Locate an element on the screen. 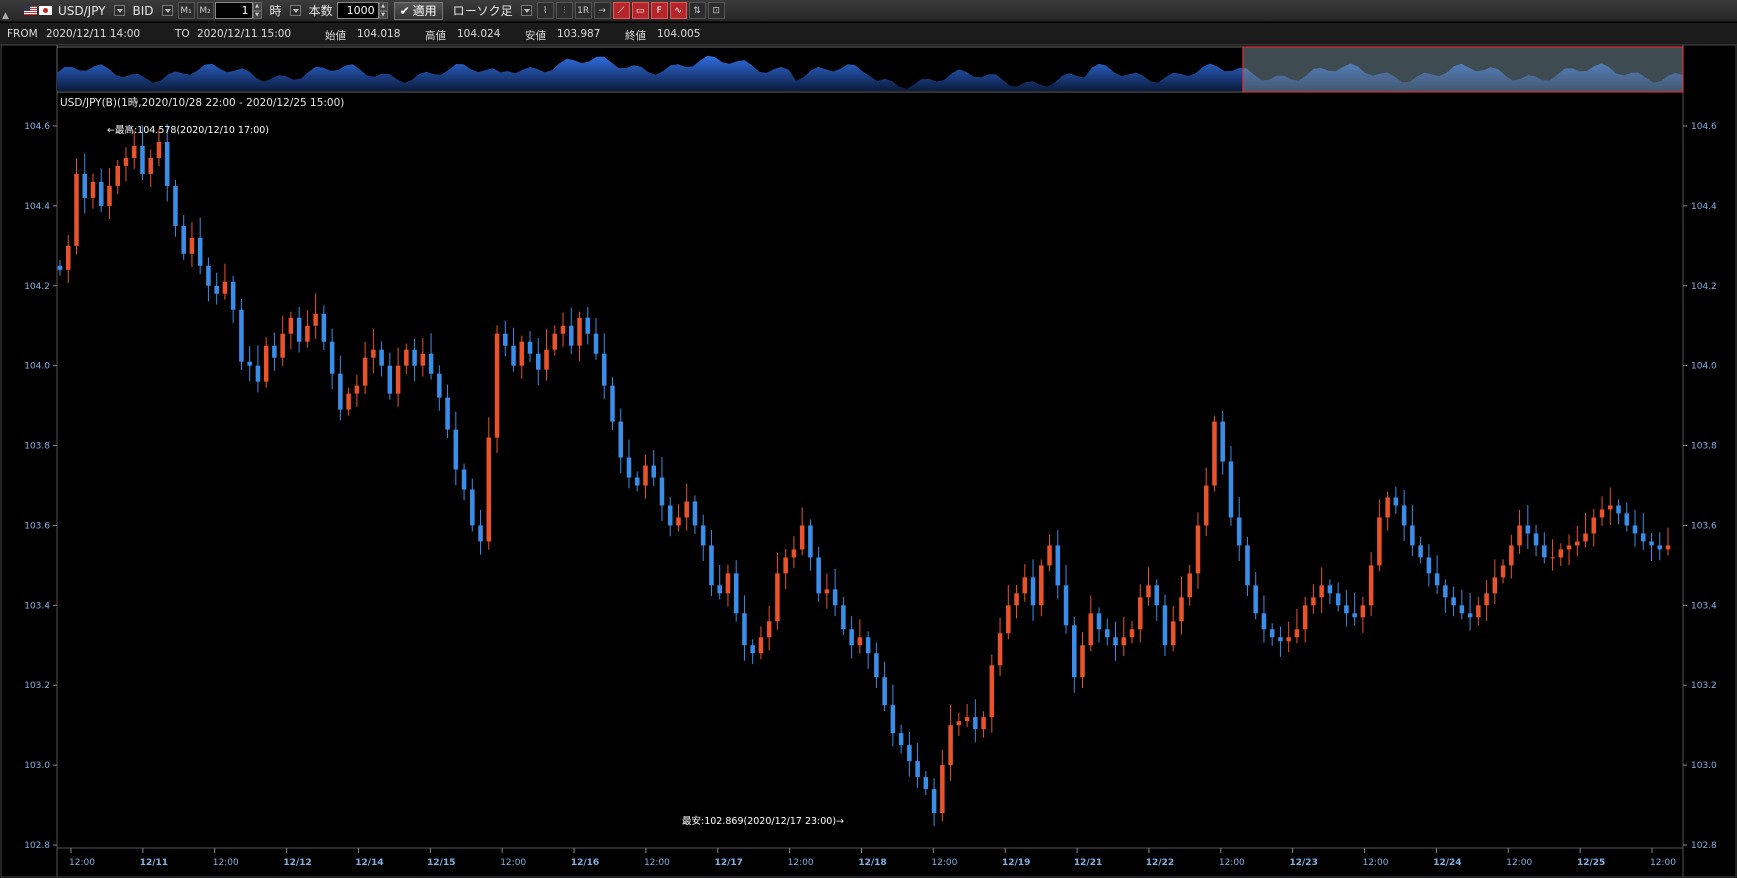 The height and width of the screenshot is (878, 1737). navigator-selection-window is located at coordinates (1463, 69).